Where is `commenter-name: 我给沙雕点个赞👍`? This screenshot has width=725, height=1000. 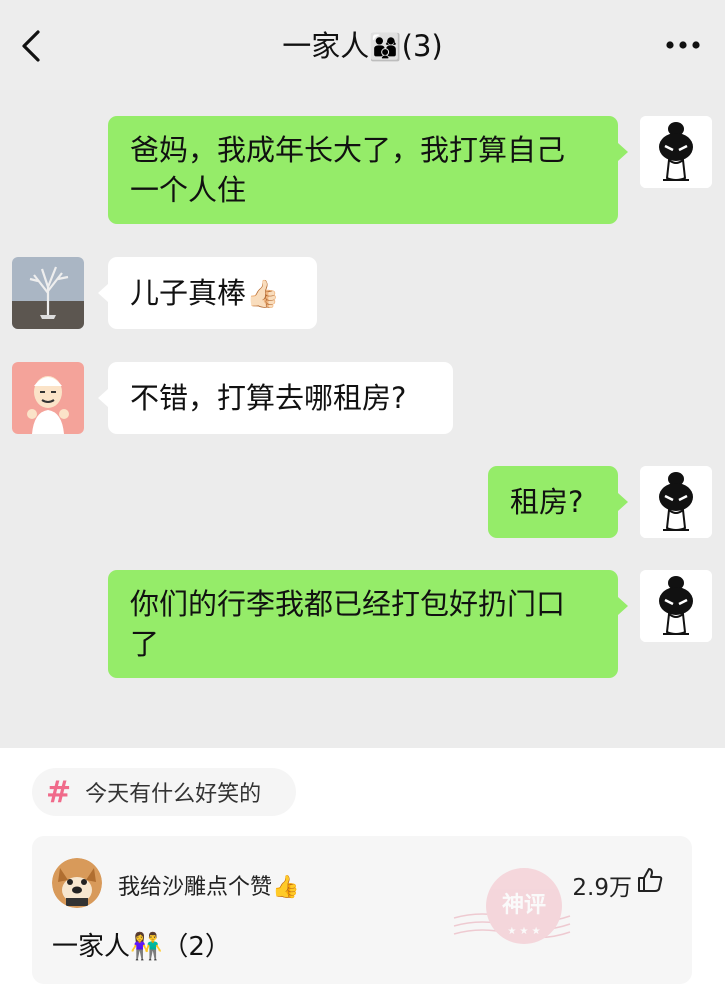 commenter-name: 我给沙雕点个赞👍 is located at coordinates (208, 885).